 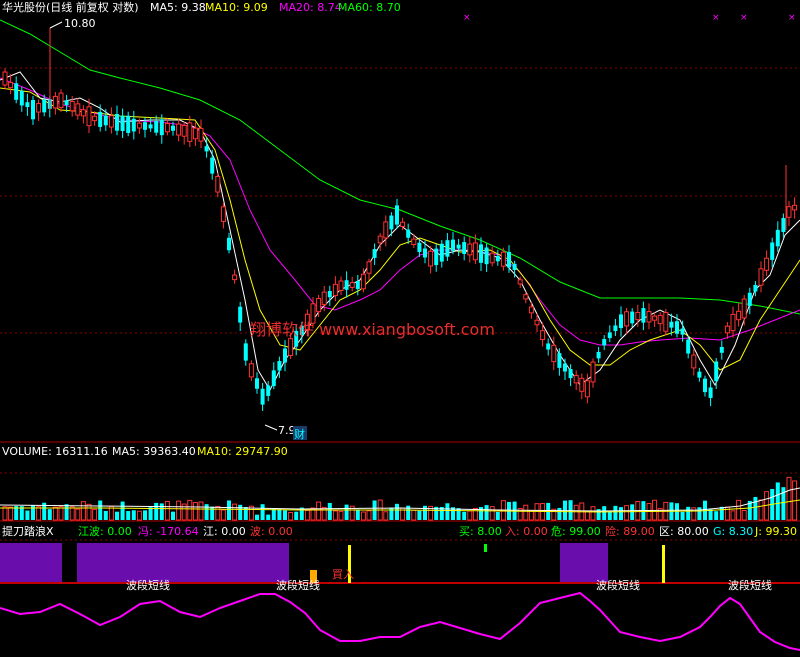 I want to click on volume-ma5-readout: MA5: 39363.40, so click(x=154, y=451).